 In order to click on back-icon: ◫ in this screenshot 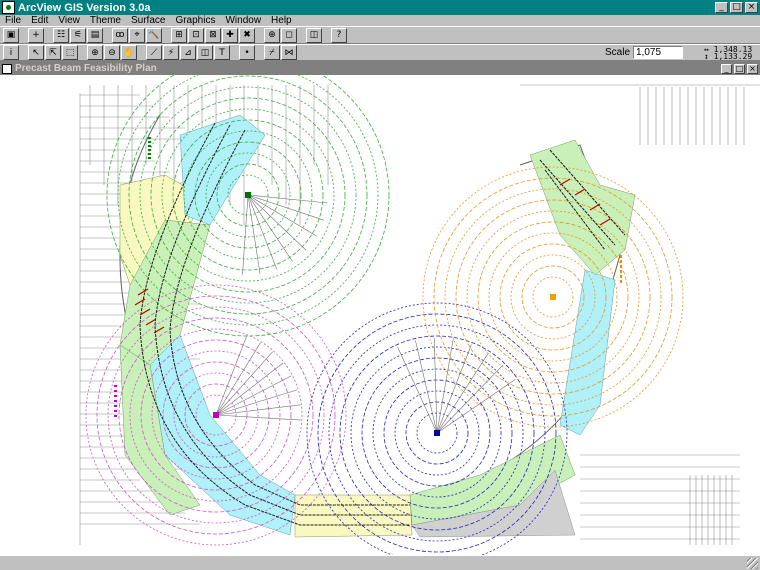, I will do `click(314, 35)`.